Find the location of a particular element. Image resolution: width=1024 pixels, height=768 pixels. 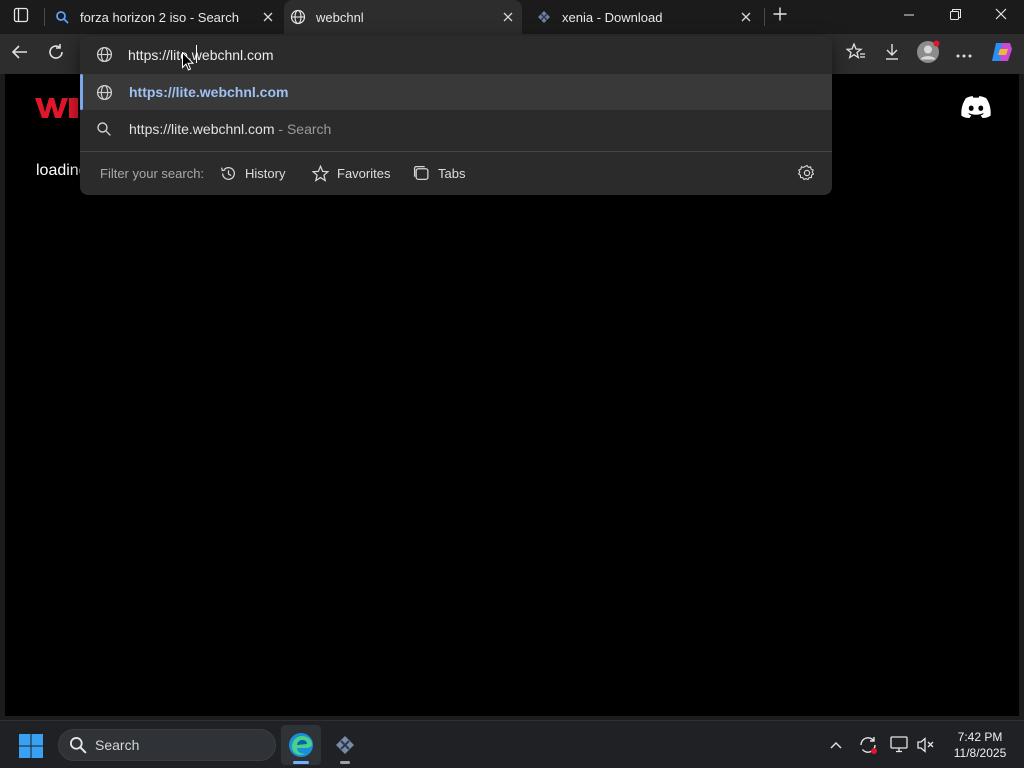

windows-icon is located at coordinates (31, 746).